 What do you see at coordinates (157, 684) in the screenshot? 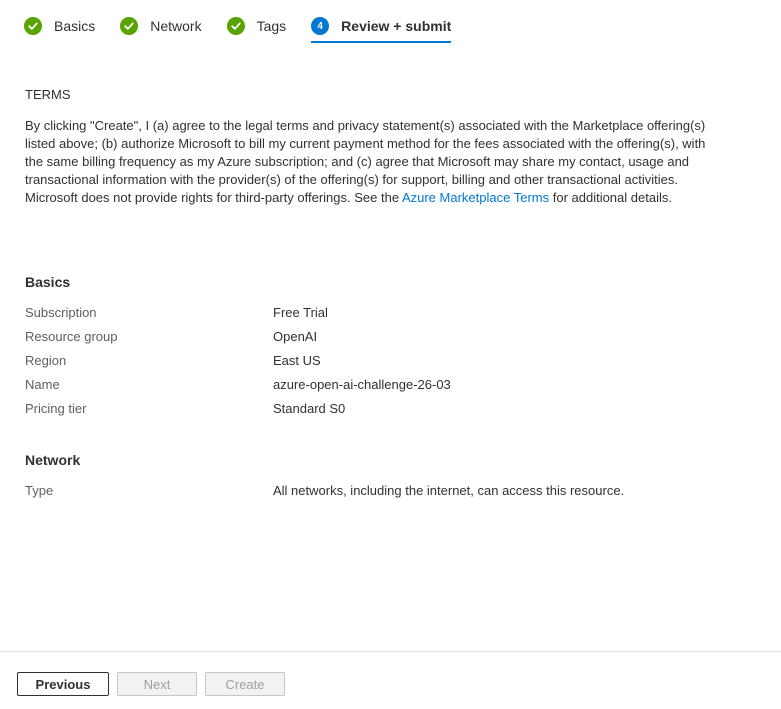
I see `next-button: Next` at bounding box center [157, 684].